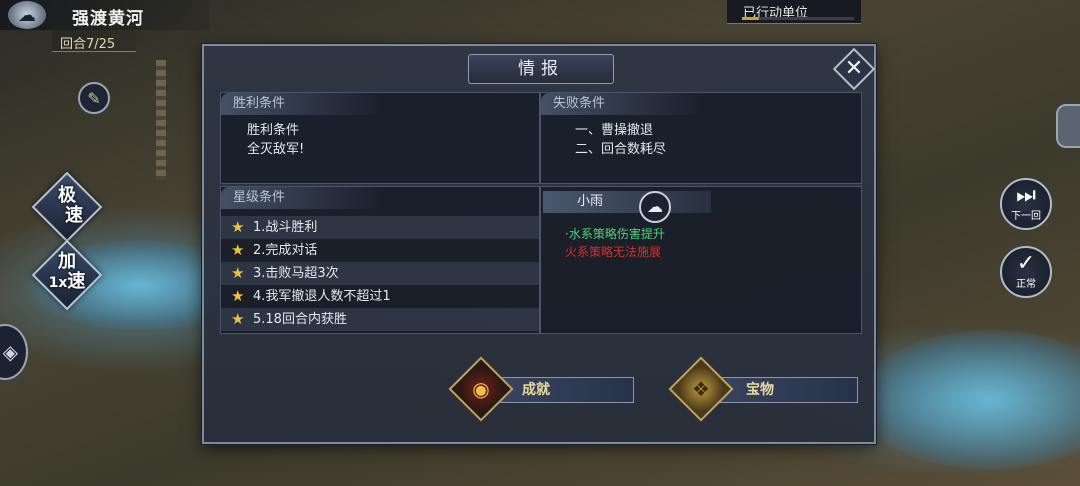 The image size is (1080, 486). Describe the element at coordinates (621, 104) in the screenshot. I see `defeat-header: 失败条件` at that location.